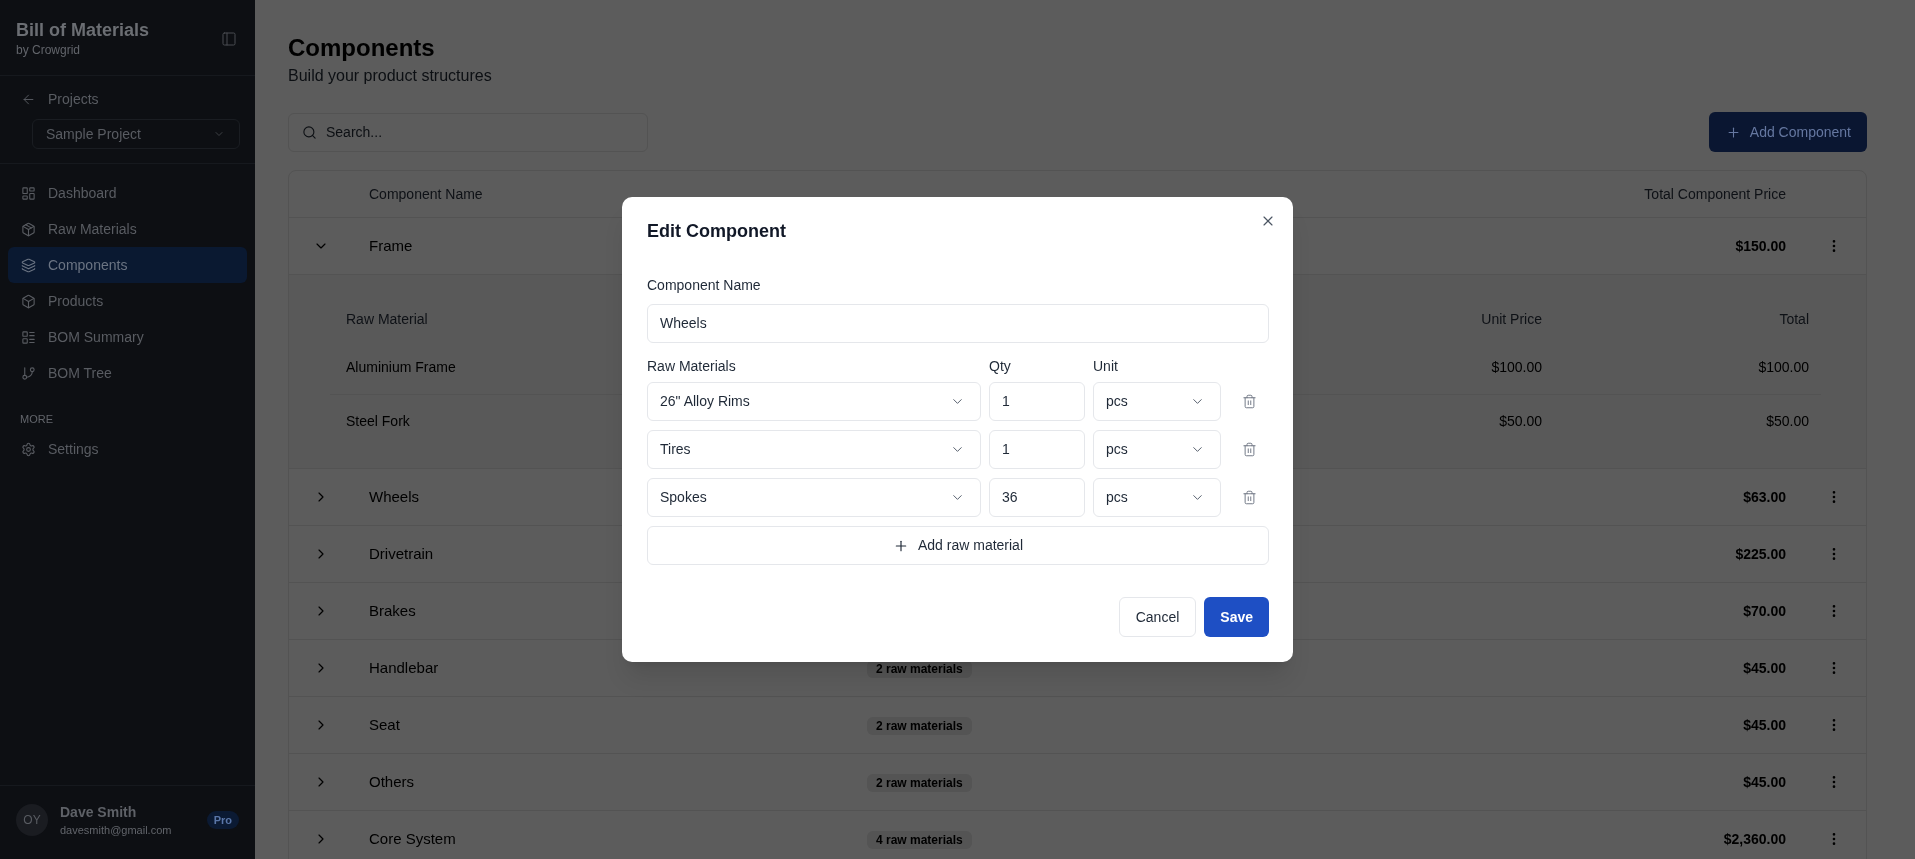 The height and width of the screenshot is (859, 1915). I want to click on column-header: Unit Price, so click(1511, 319).